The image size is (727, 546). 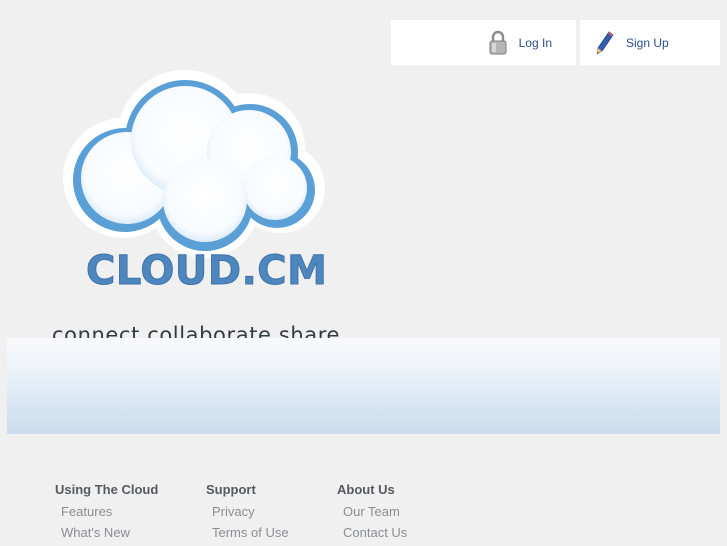 I want to click on footer-column-support: Support Privacy Terms of Use, so click(x=247, y=514).